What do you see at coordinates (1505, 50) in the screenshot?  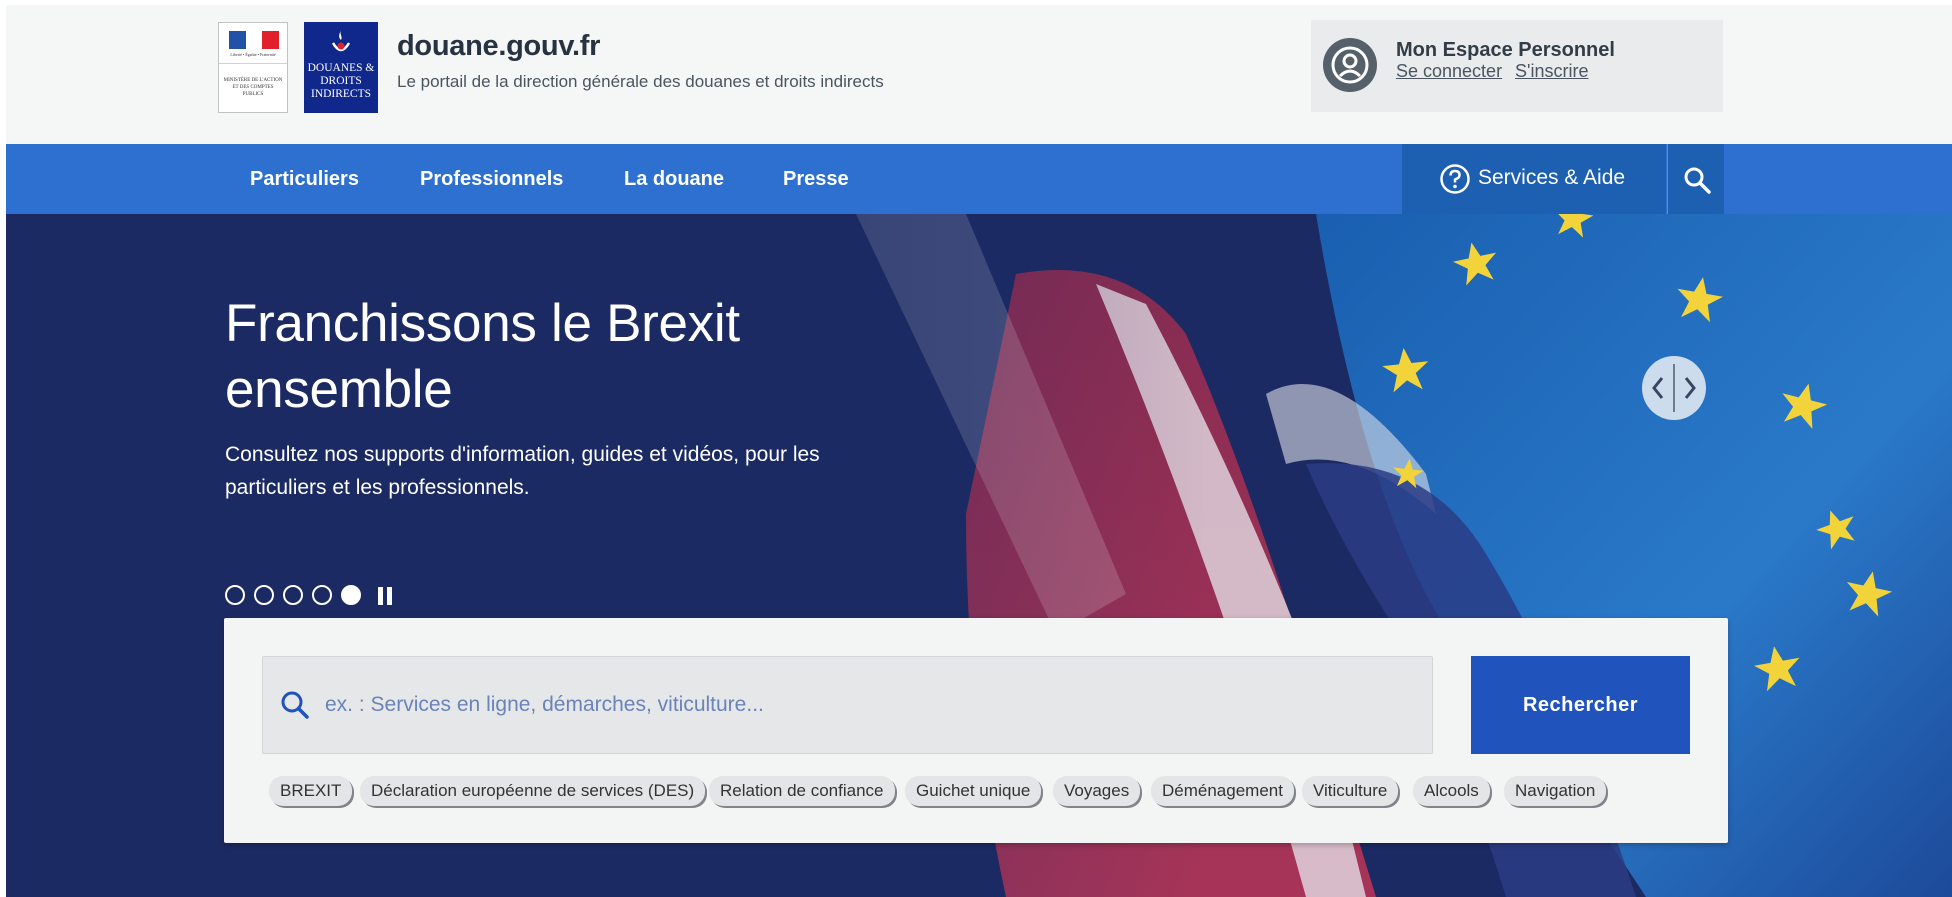 I see `personal-space-title: Mon Espace Personnel` at bounding box center [1505, 50].